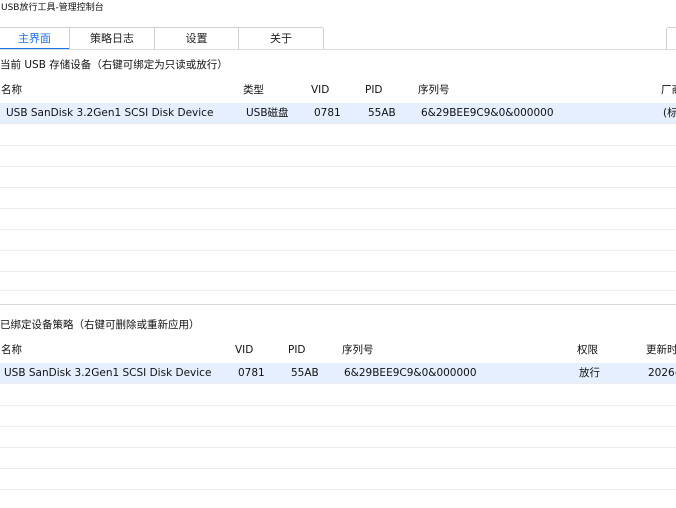 This screenshot has height=508, width=676. Describe the element at coordinates (668, 90) in the screenshot. I see `col-vendor: 厂商` at that location.